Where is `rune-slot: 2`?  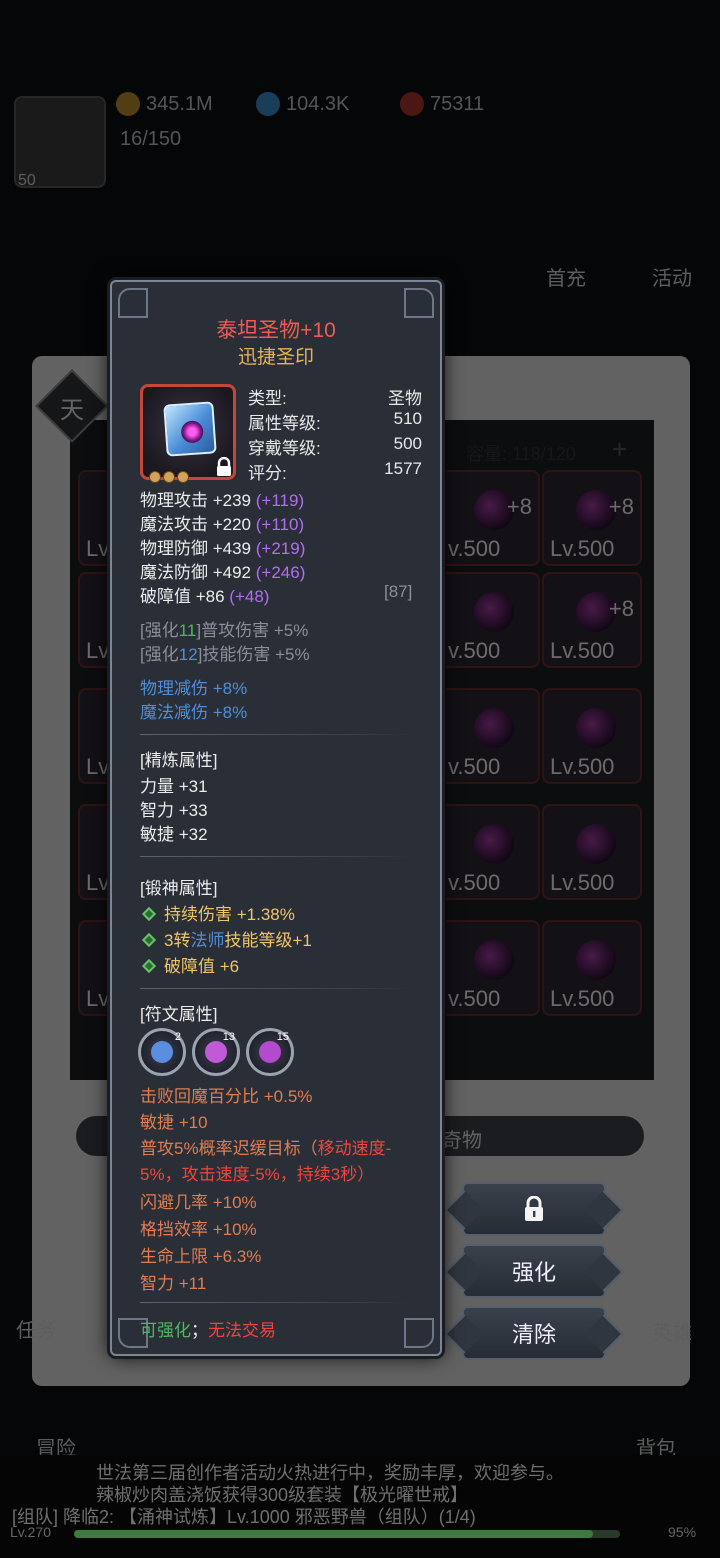
rune-slot: 2 is located at coordinates (162, 1052).